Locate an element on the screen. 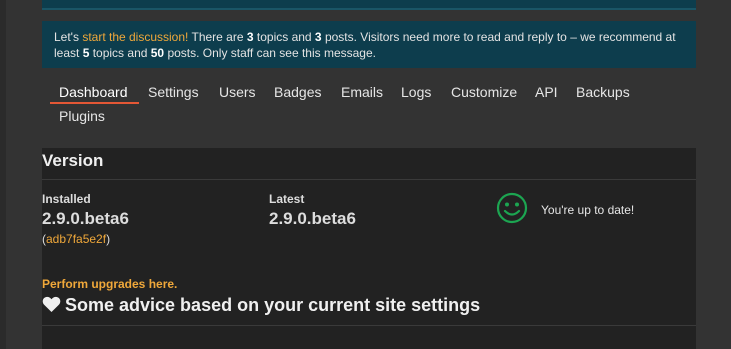 The height and width of the screenshot is (349, 731). tab-badges: Badges is located at coordinates (297, 92).